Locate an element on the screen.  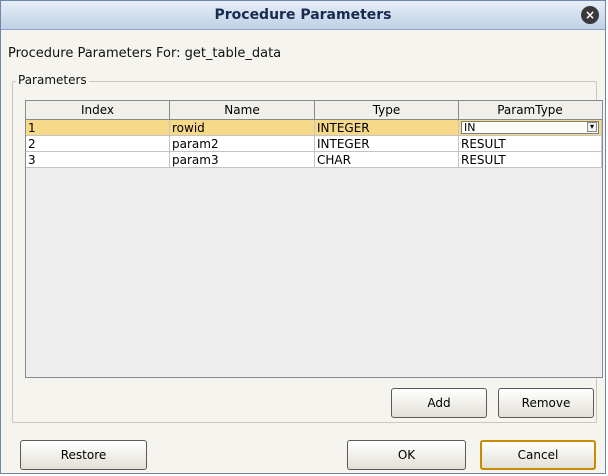
column-header-index: Index is located at coordinates (98, 110).